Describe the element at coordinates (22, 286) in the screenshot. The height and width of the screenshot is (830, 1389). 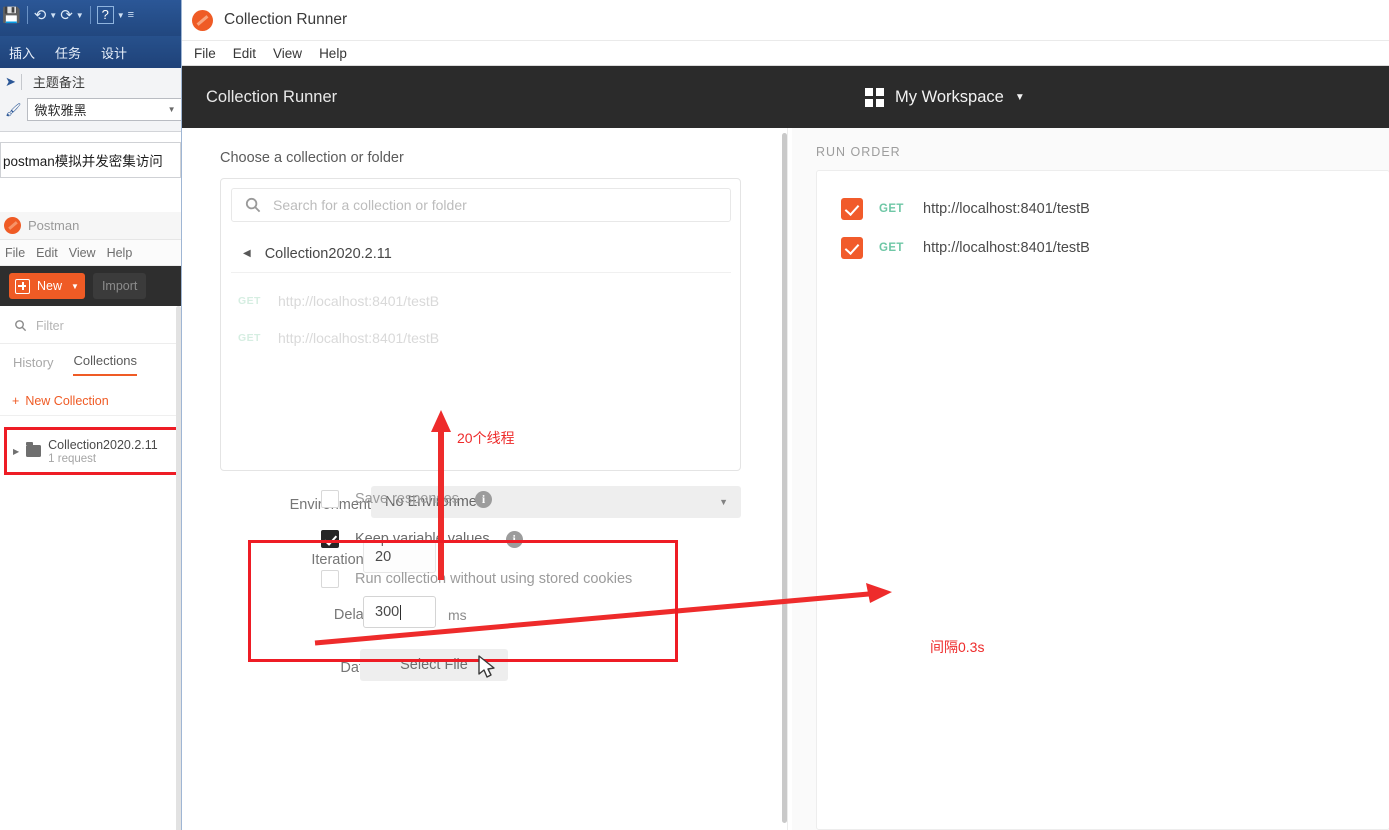
I see `plus-icon` at that location.